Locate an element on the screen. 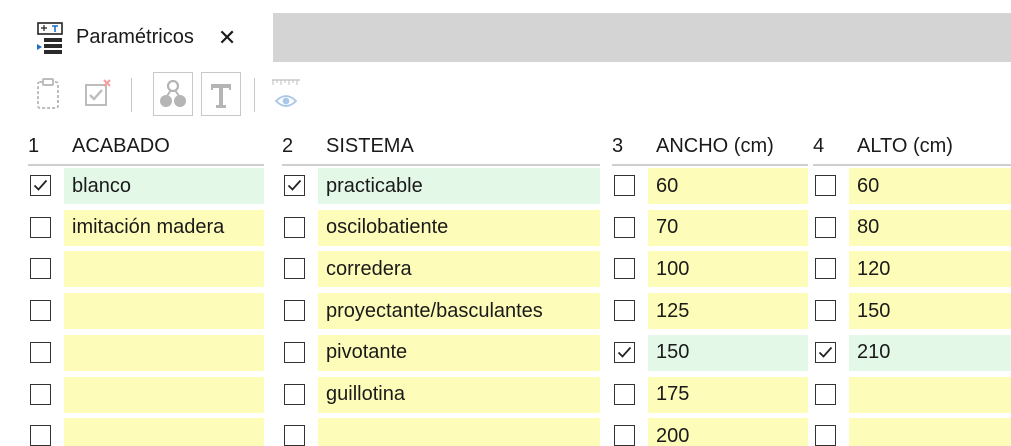  parametric-table-icon is located at coordinates (50, 38).